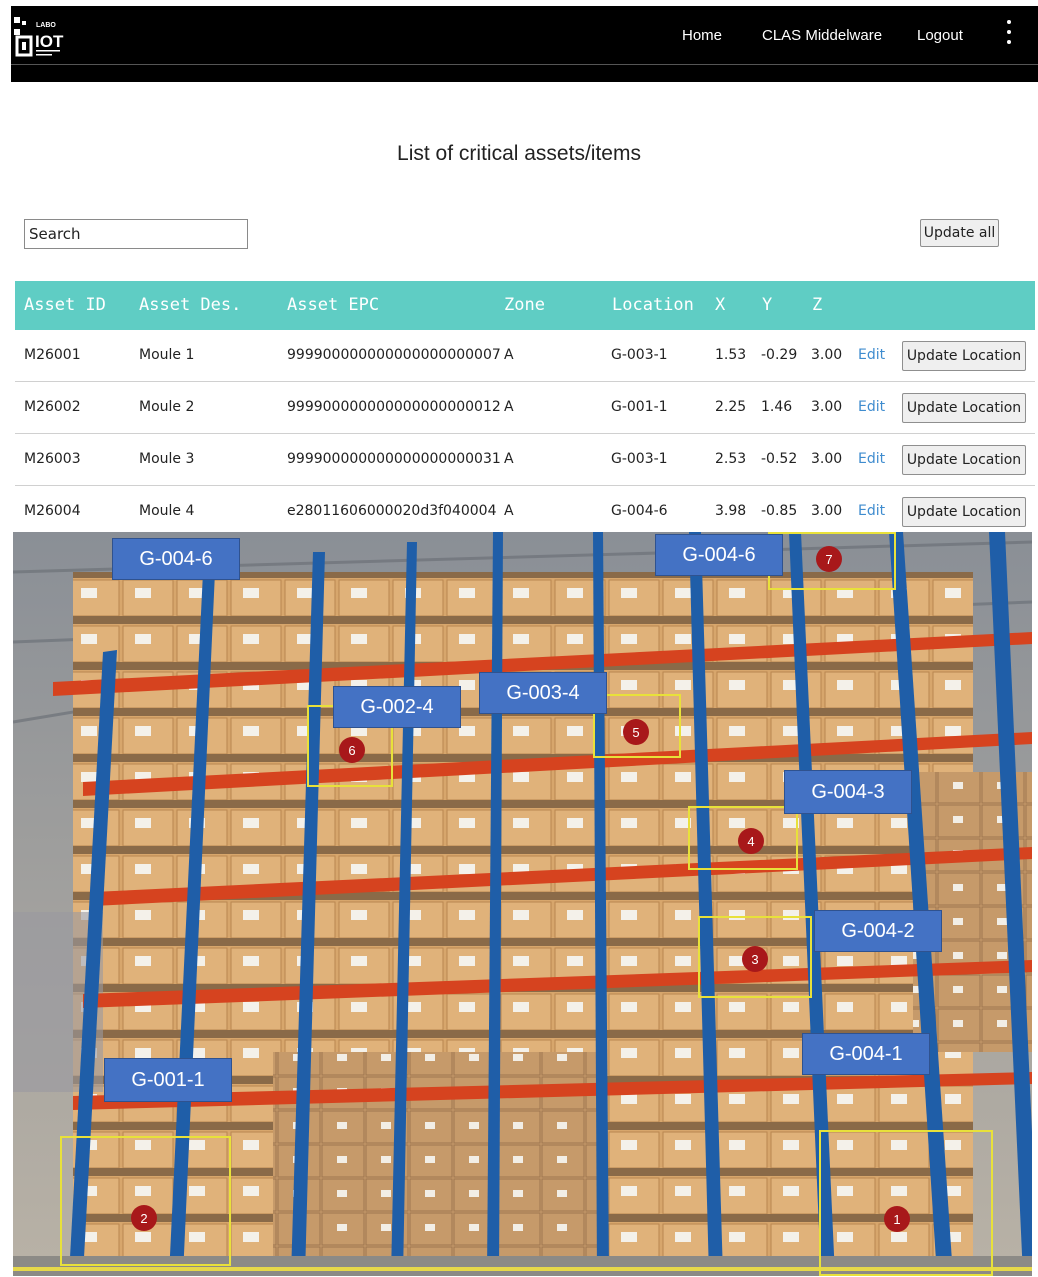 The image size is (1038, 1277). Describe the element at coordinates (751, 841) in the screenshot. I see `marker-4: 4` at that location.